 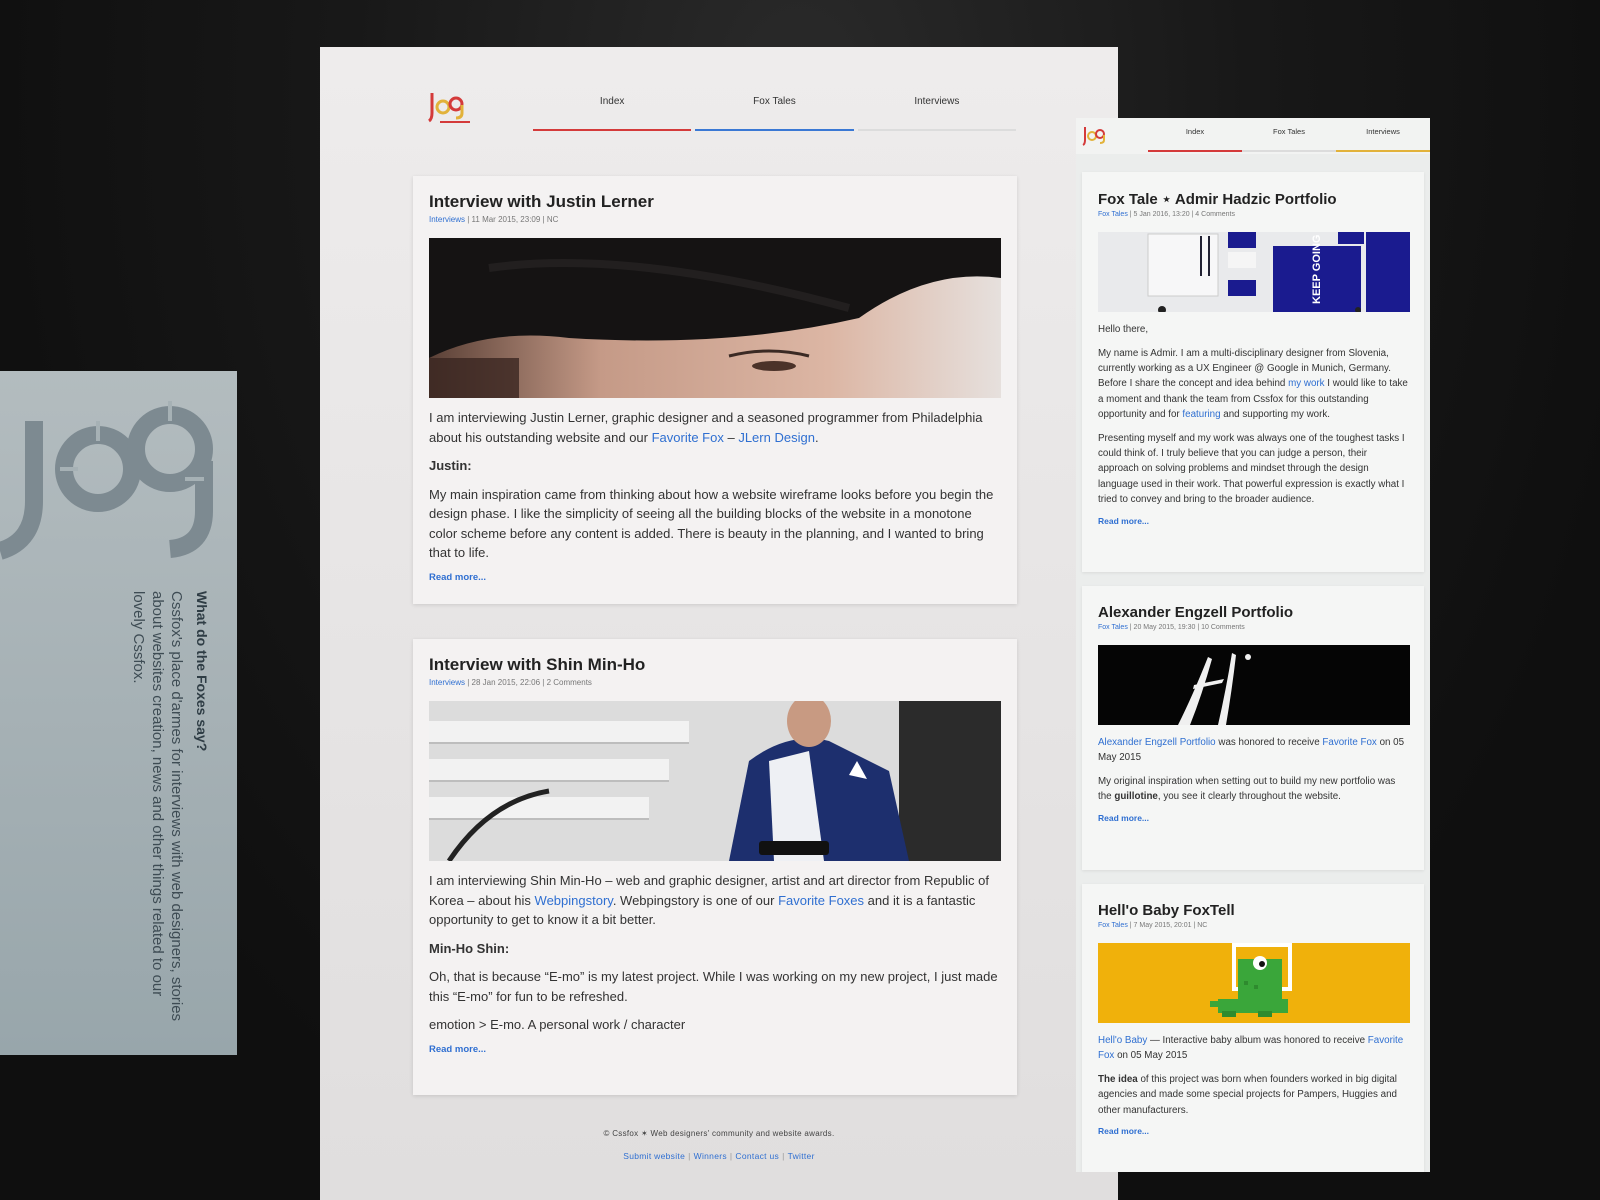 What do you see at coordinates (1122, 1040) in the screenshot?
I see `hello-baby-link: Hell'o Baby` at bounding box center [1122, 1040].